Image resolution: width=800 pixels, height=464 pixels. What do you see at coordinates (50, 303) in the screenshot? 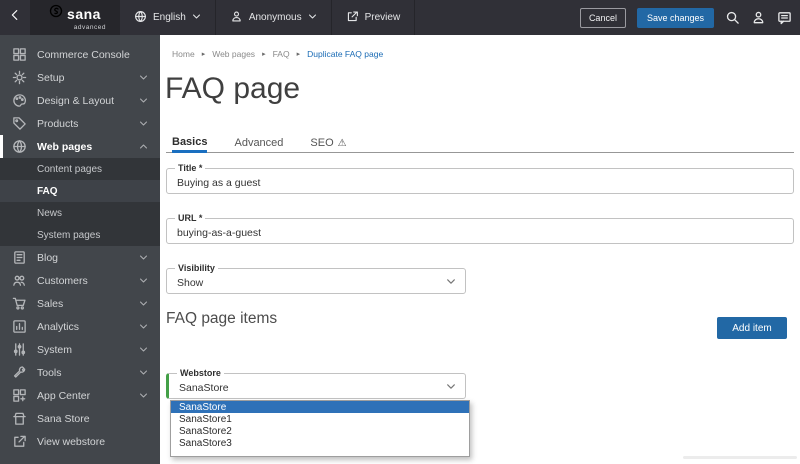
I see `sidebar-item-label: Sales` at bounding box center [50, 303].